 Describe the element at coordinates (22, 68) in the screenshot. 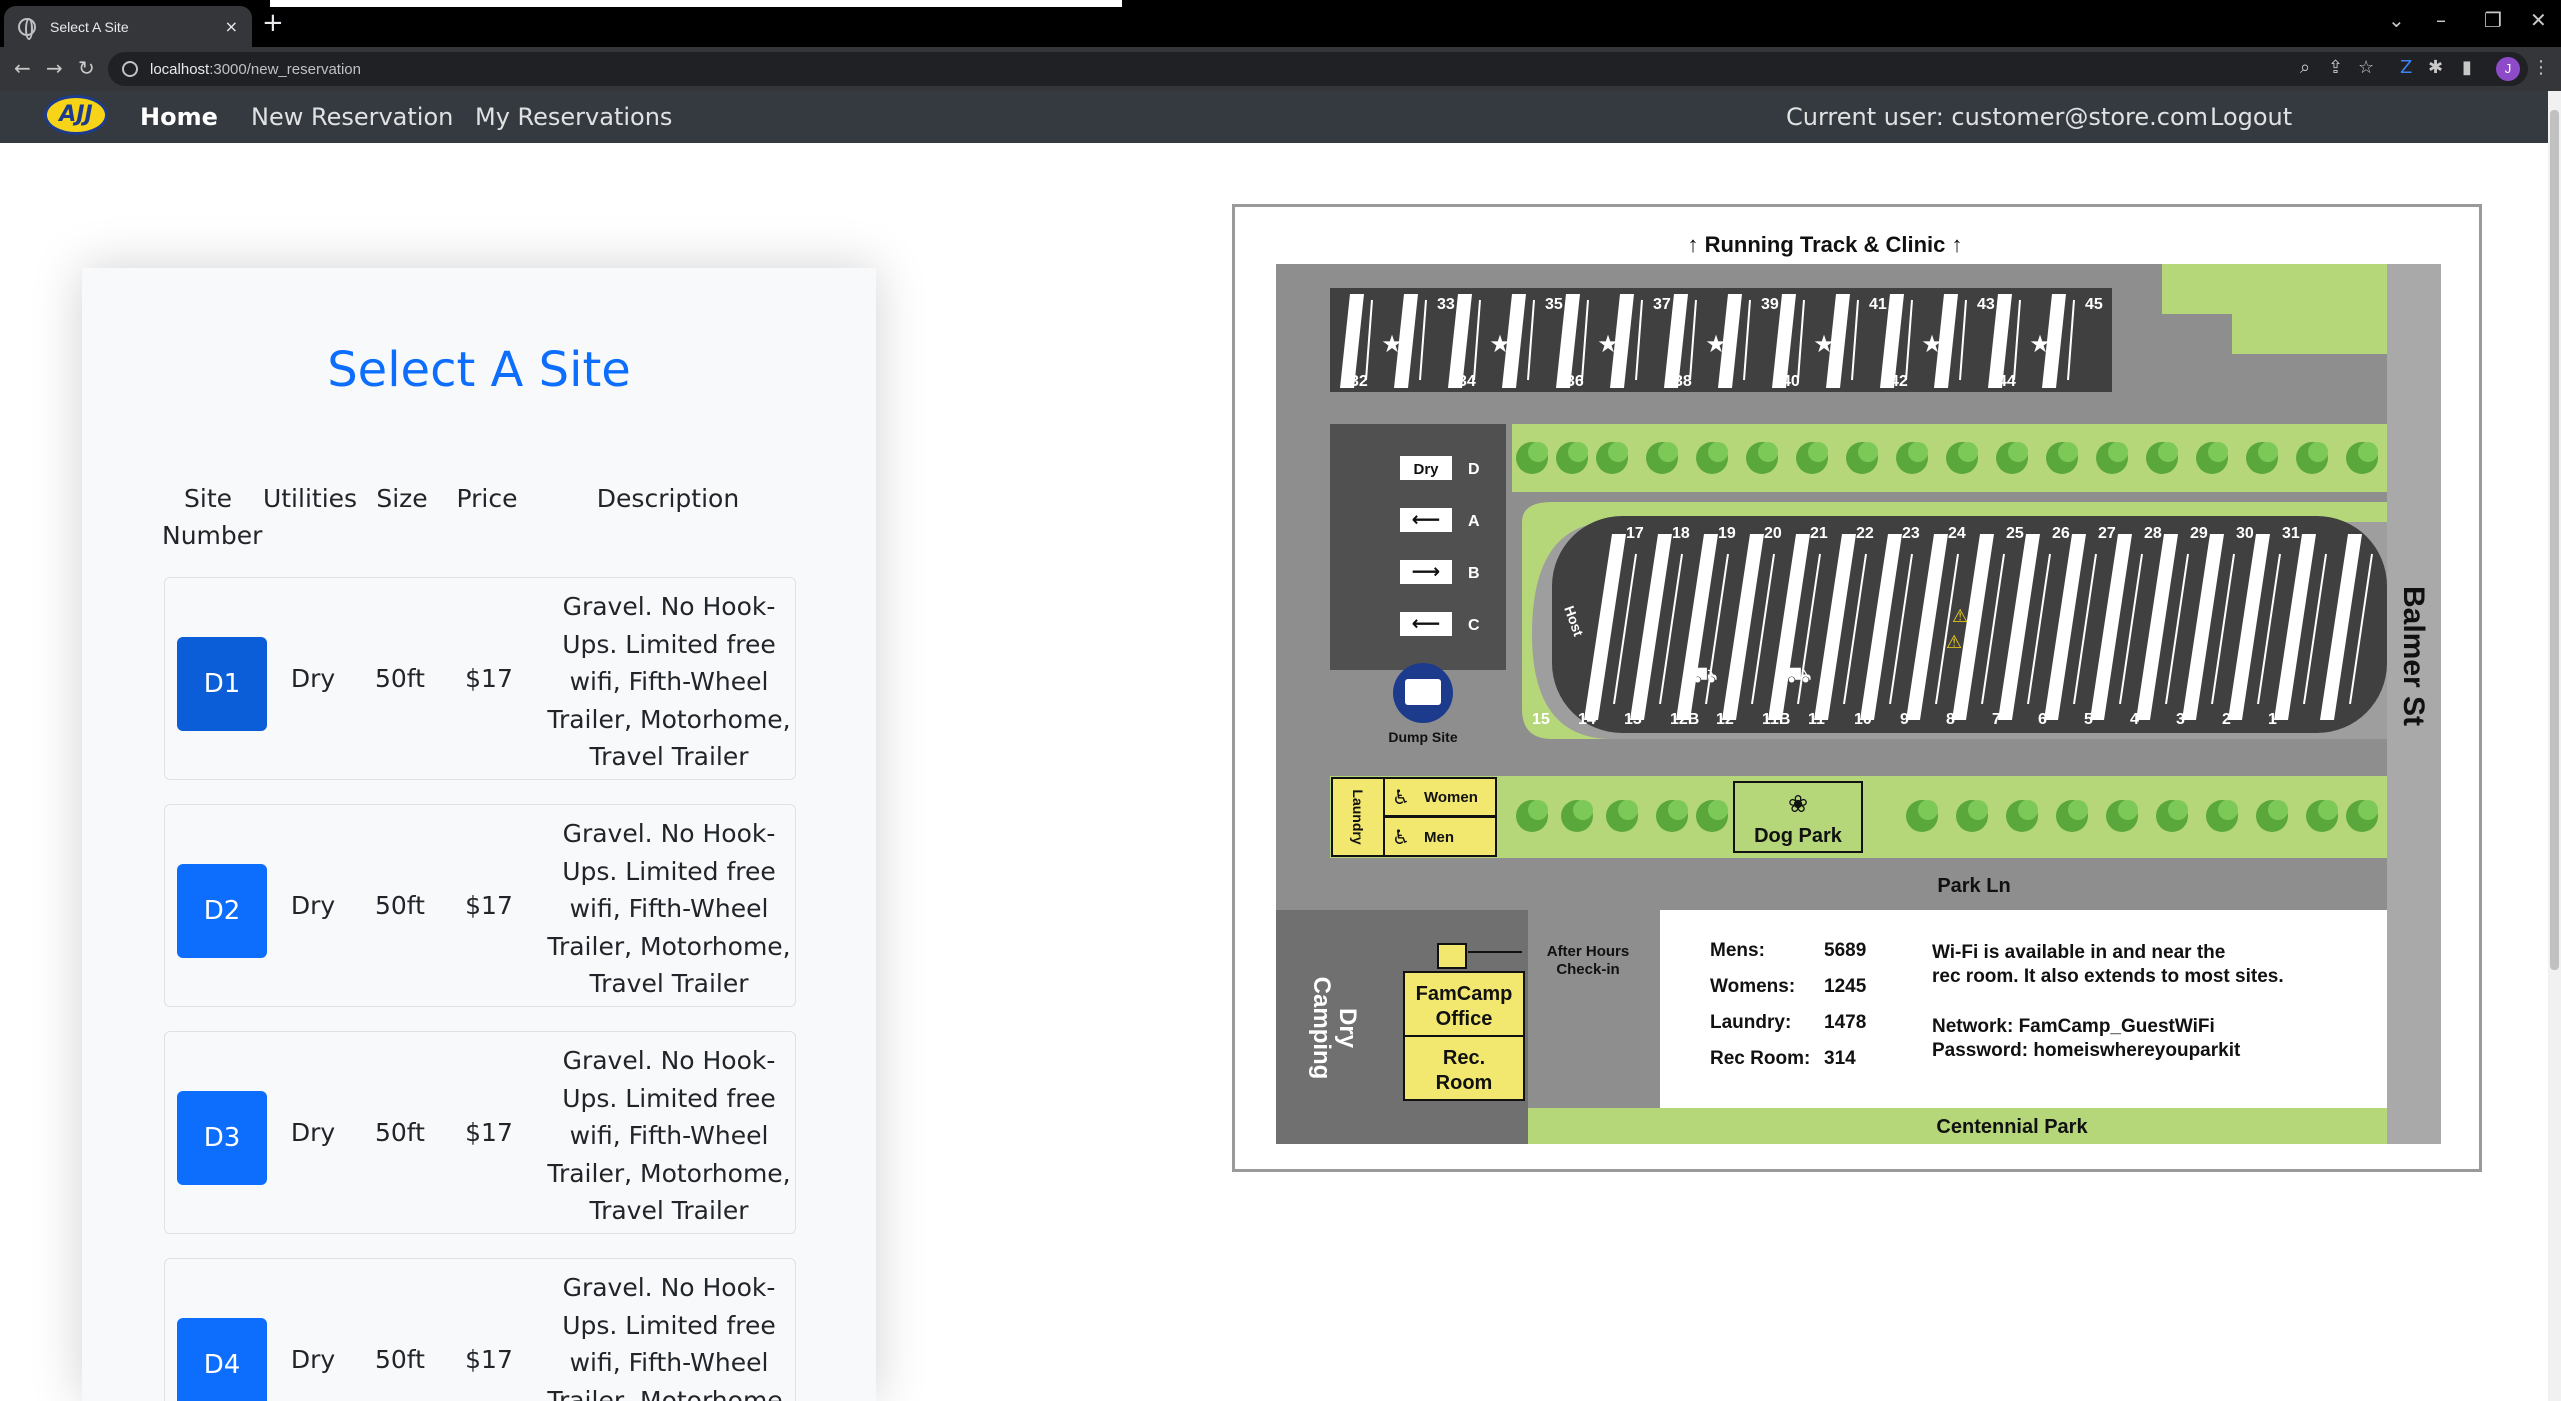

I see `back-icon: ←` at that location.